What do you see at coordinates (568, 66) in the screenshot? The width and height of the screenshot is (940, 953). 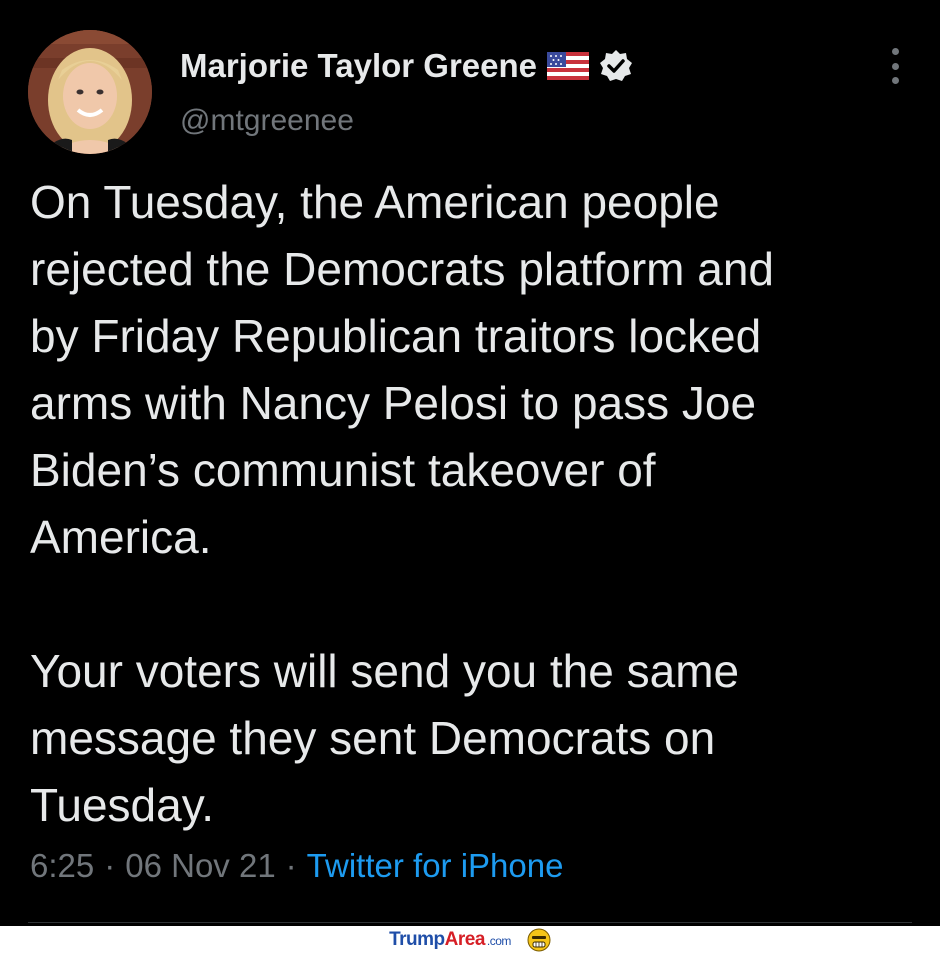 I see `us-flag-icon` at bounding box center [568, 66].